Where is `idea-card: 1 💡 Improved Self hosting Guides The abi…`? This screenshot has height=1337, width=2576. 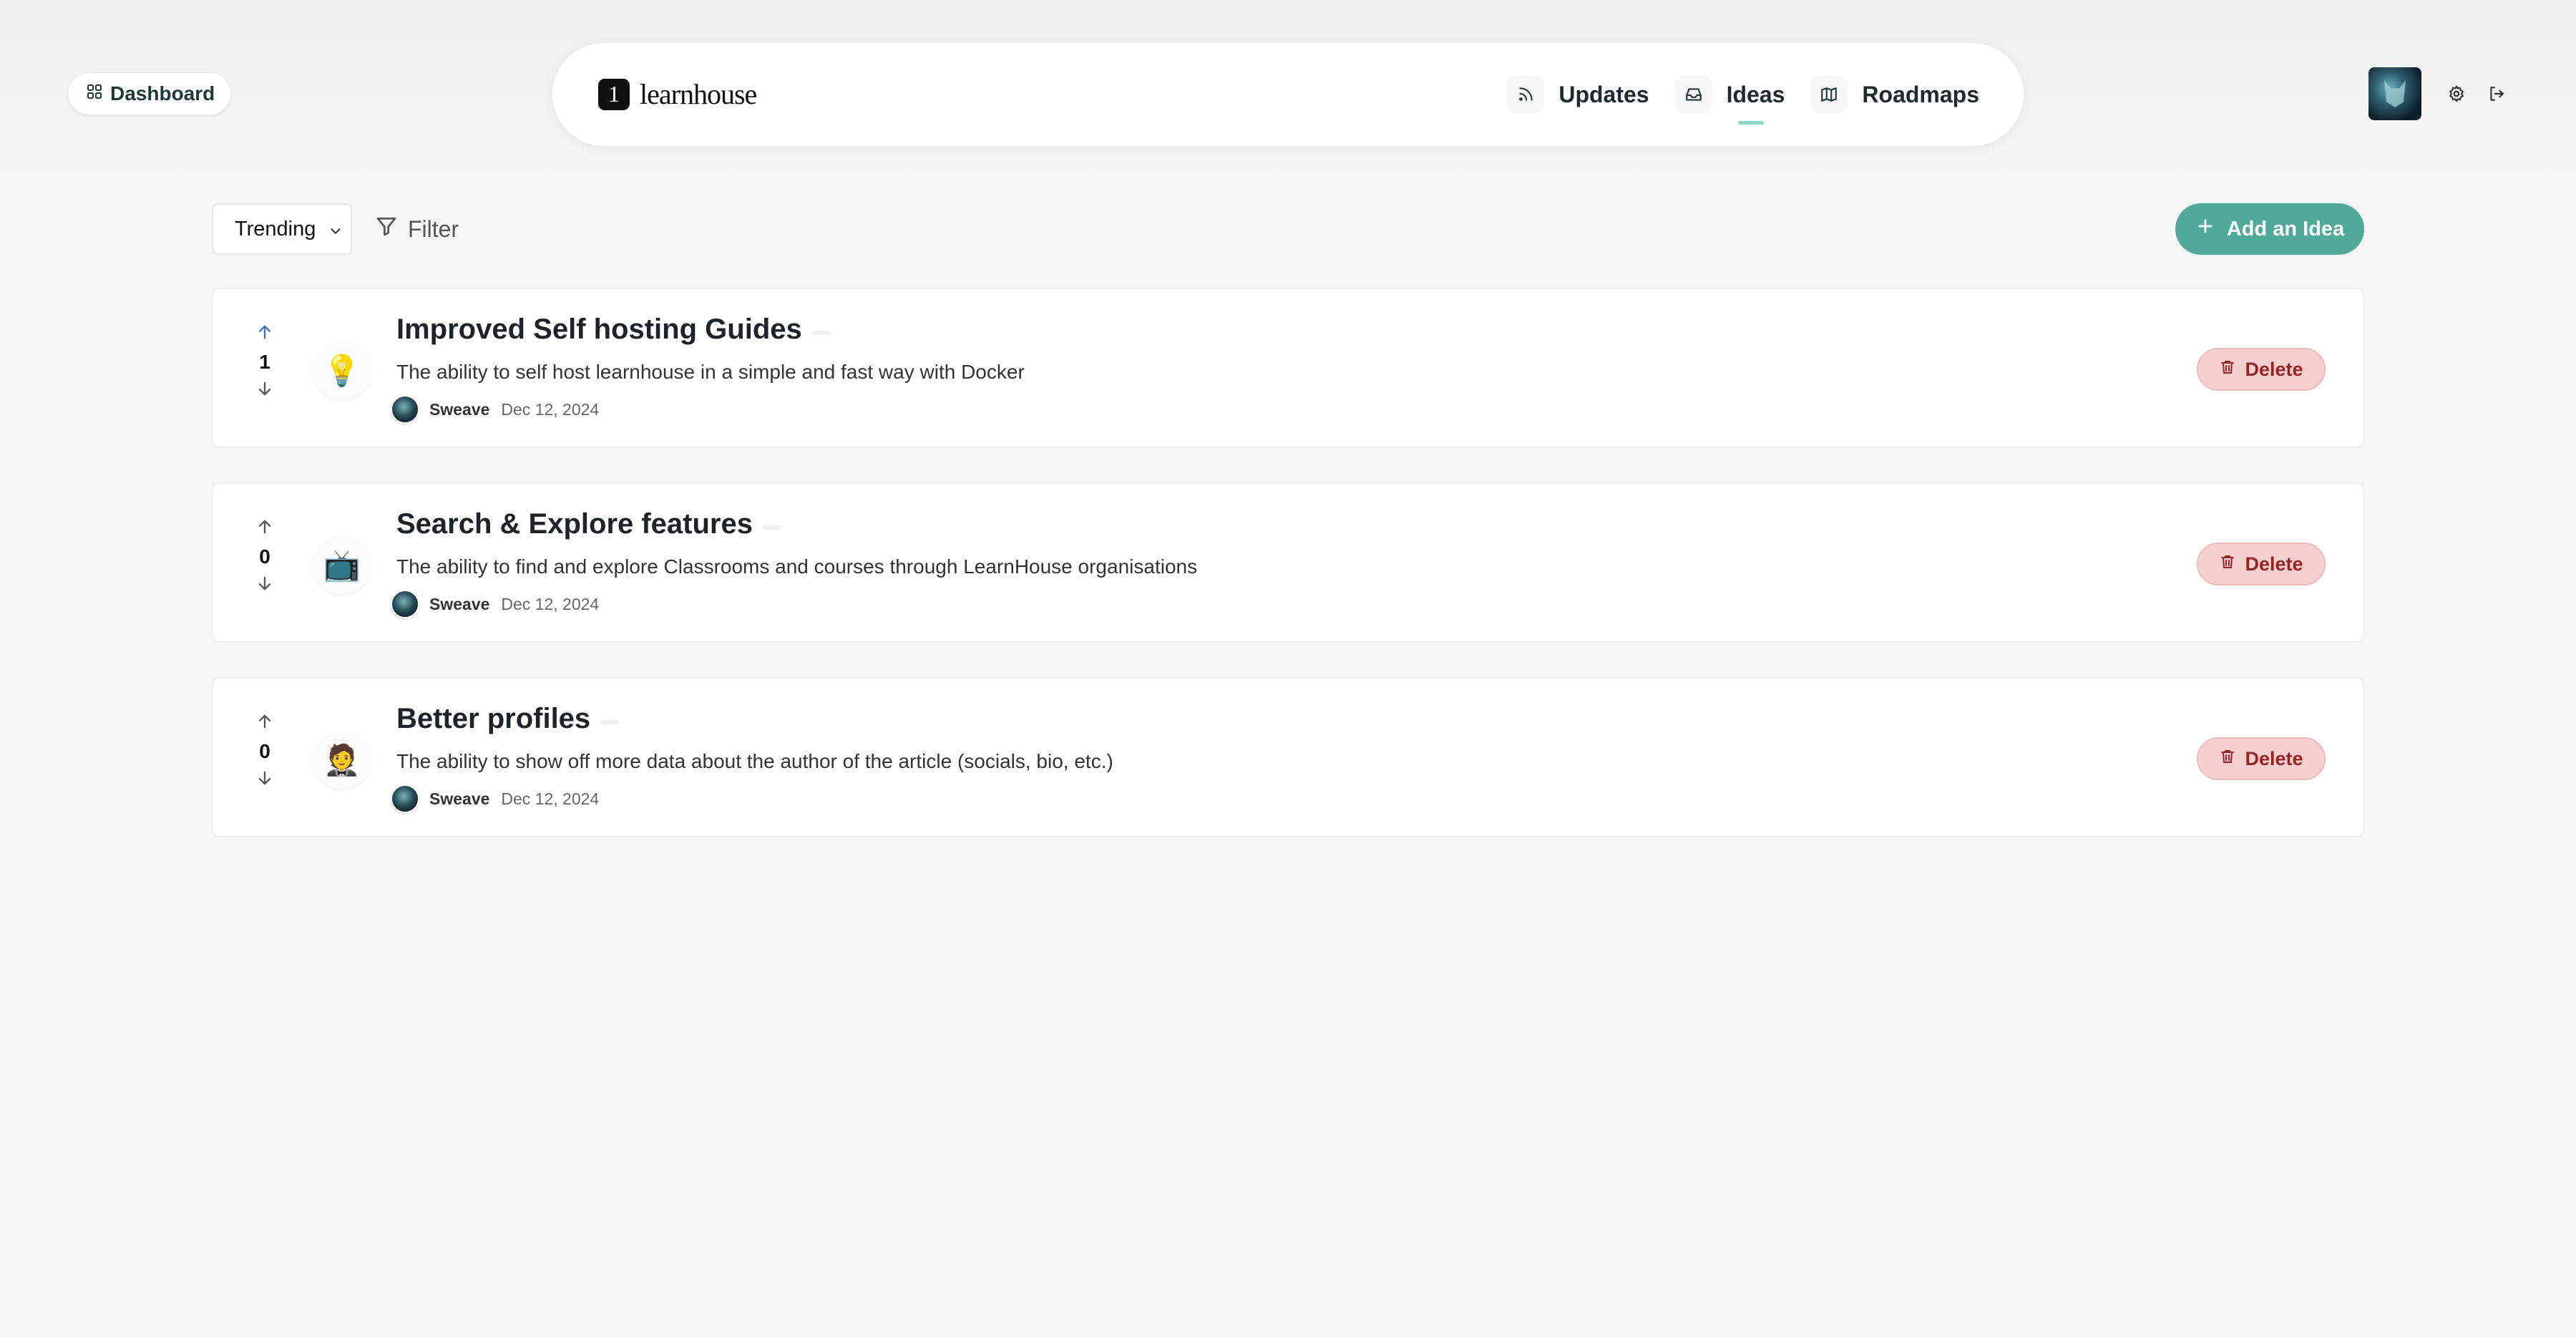 idea-card: 1 💡 Improved Self hosting Guides The abi… is located at coordinates (1288, 368).